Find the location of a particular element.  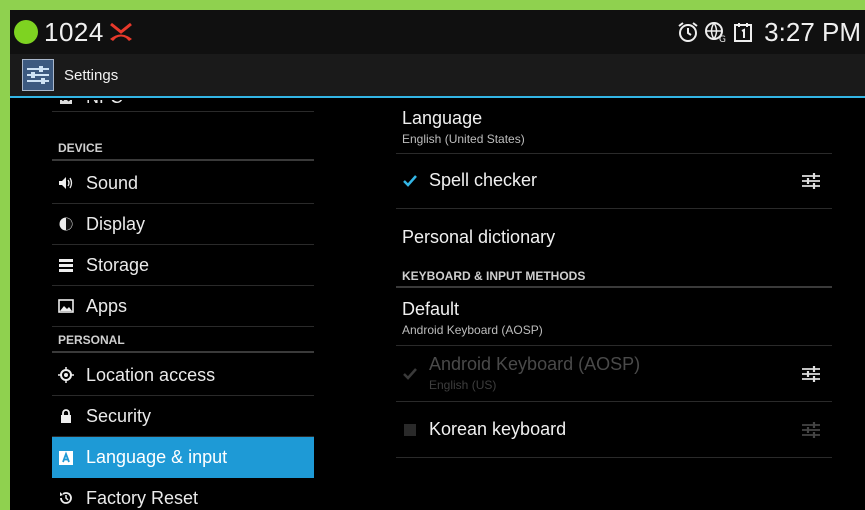

sidebar-item-label: Factory Reset is located at coordinates (142, 497).